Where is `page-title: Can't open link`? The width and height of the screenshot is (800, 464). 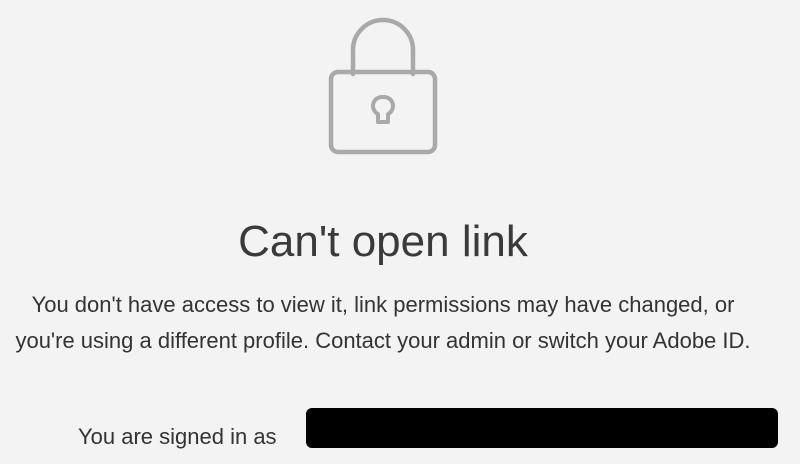 page-title: Can't open link is located at coordinates (383, 241).